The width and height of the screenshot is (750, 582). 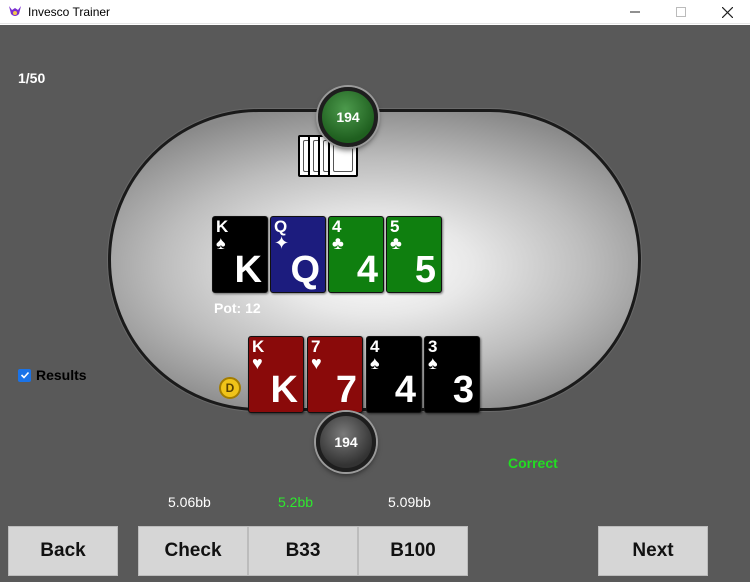 What do you see at coordinates (533, 463) in the screenshot?
I see `feedback-text: Correct` at bounding box center [533, 463].